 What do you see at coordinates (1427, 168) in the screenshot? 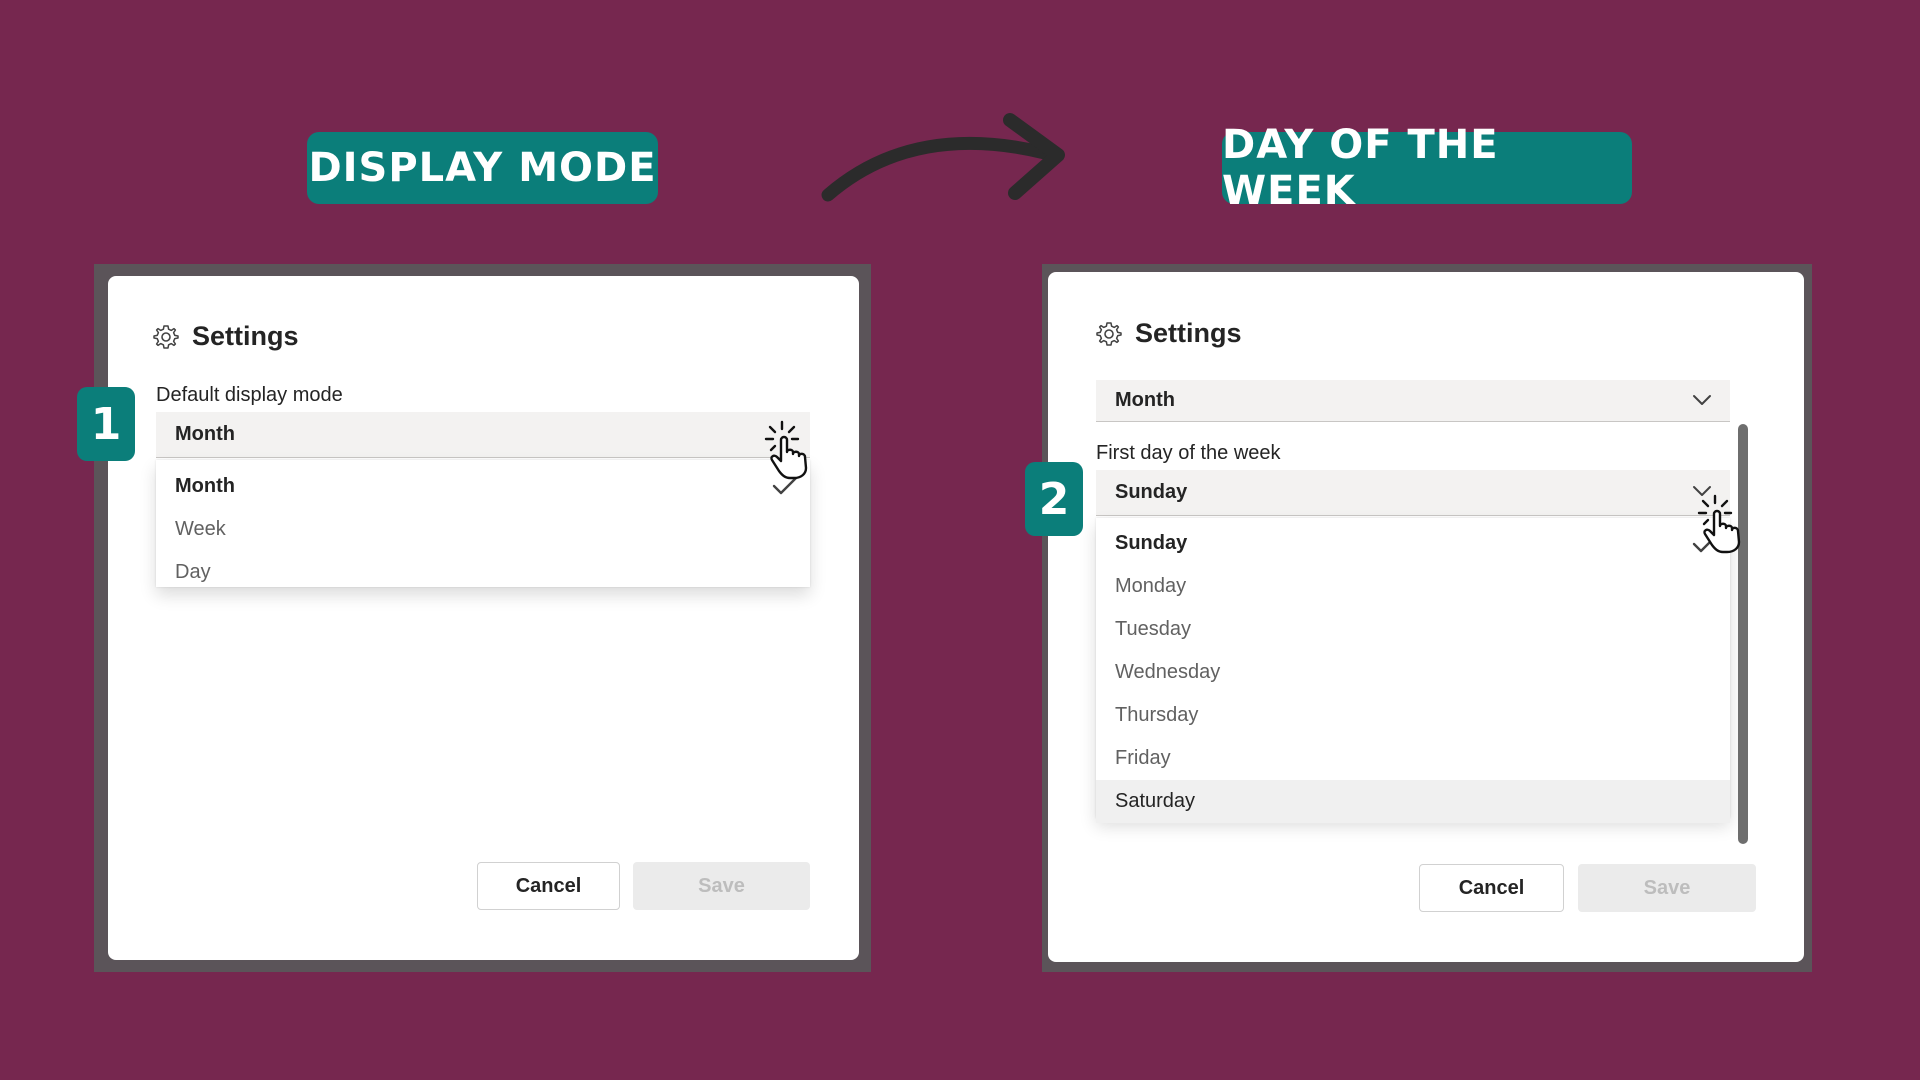
I see `day-of-week-heading: DAY OF THE WEEK` at bounding box center [1427, 168].